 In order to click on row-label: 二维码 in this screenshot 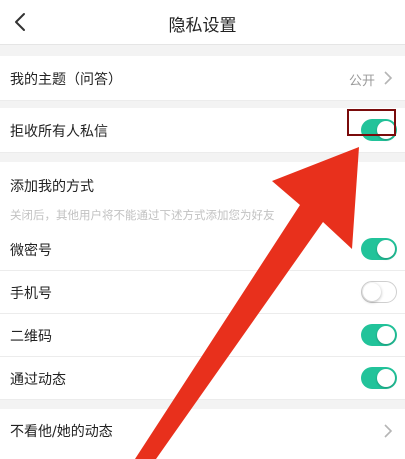, I will do `click(31, 337)`.